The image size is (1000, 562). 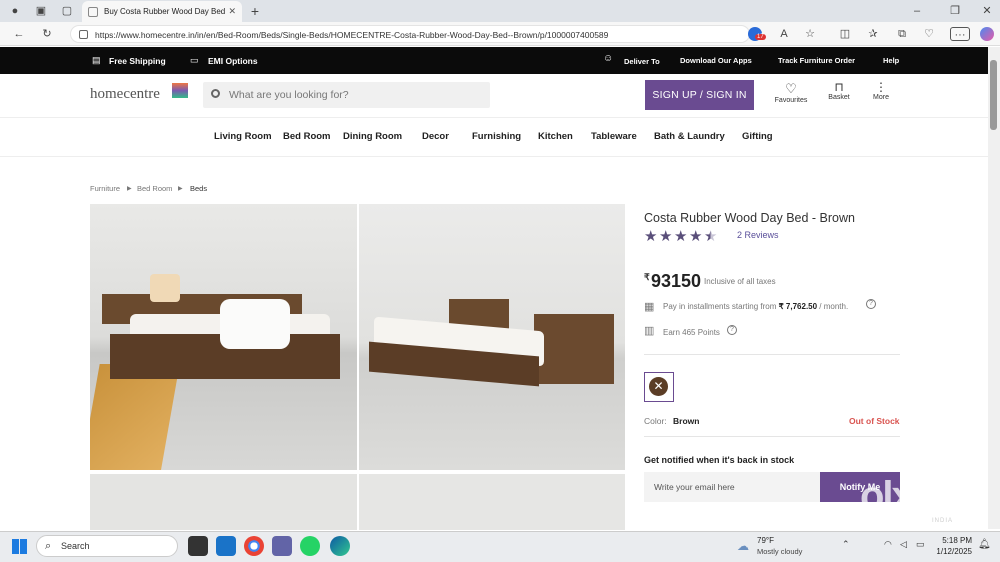 I want to click on nav-bed-room: Bed Room, so click(x=307, y=136).